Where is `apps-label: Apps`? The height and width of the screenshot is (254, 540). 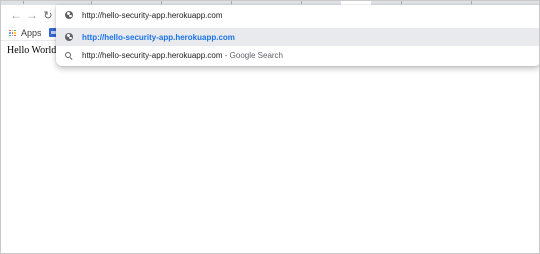 apps-label: Apps is located at coordinates (31, 33).